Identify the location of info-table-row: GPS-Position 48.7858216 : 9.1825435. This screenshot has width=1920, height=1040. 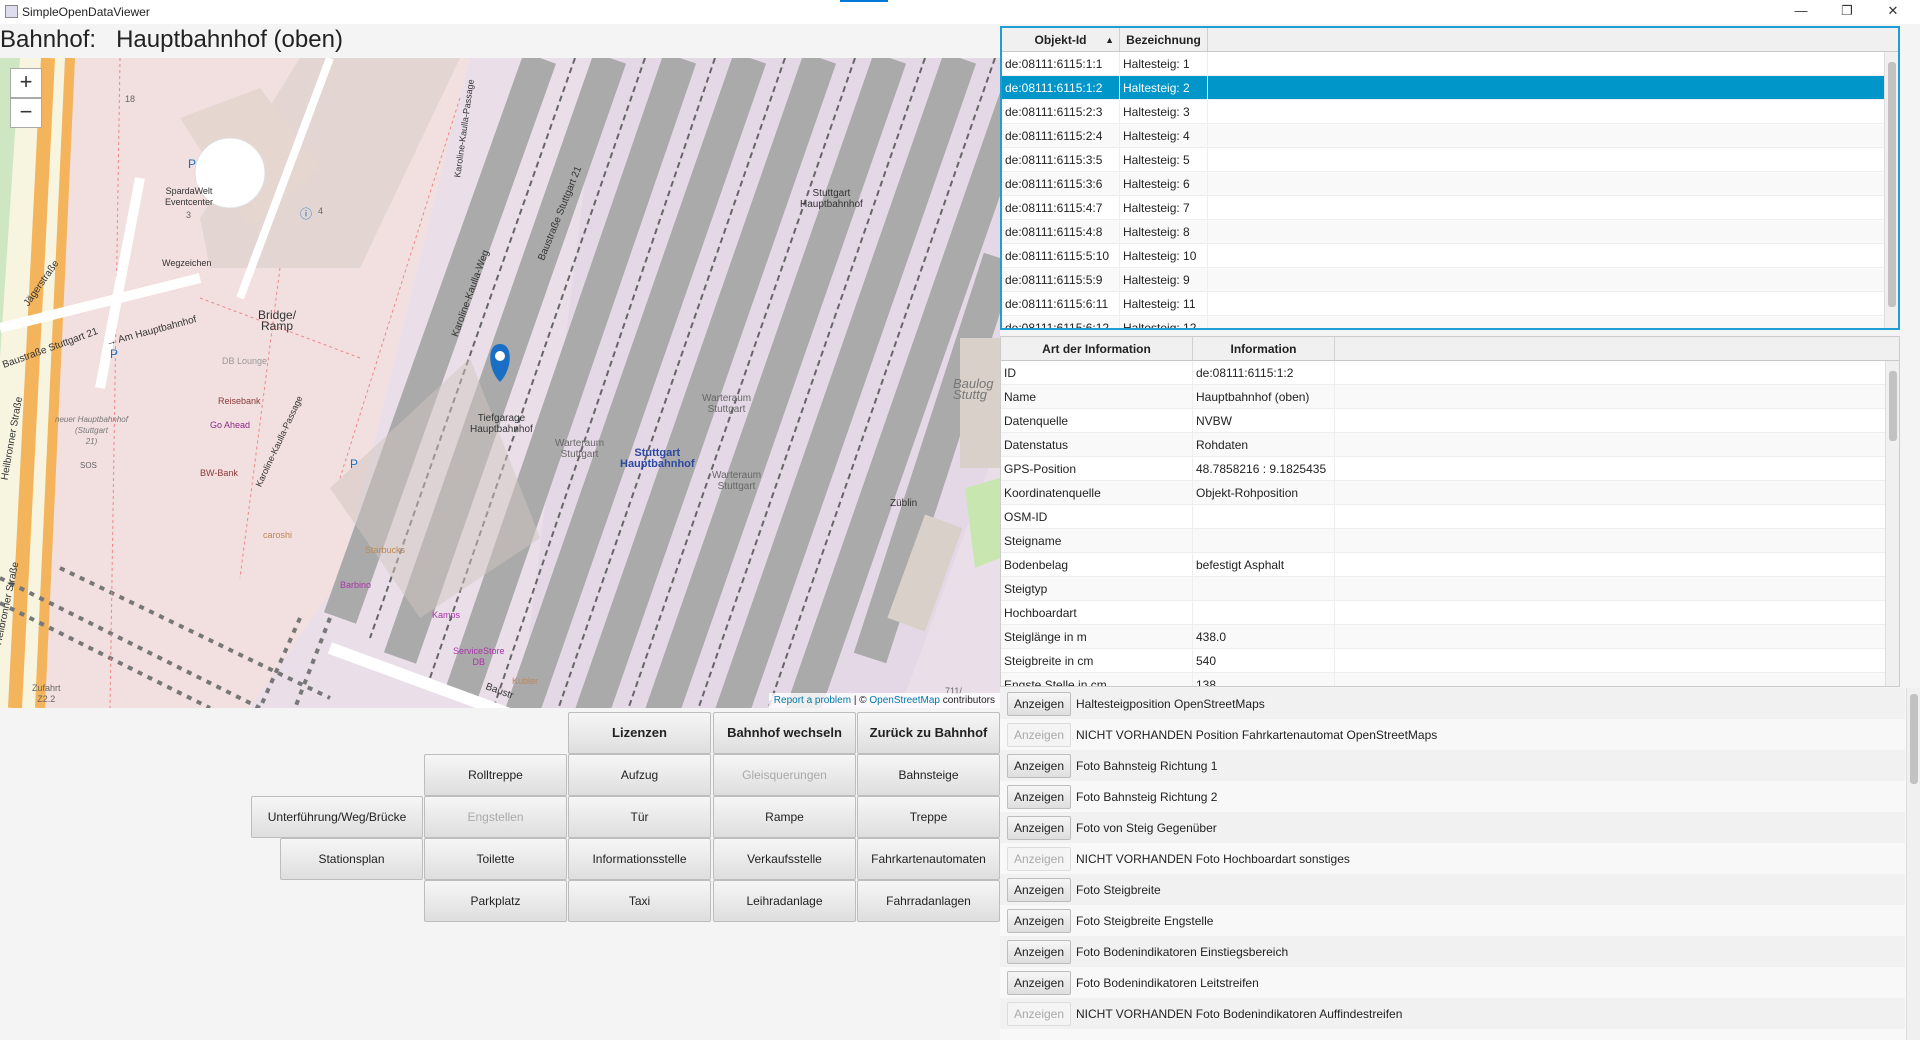
(1450, 469).